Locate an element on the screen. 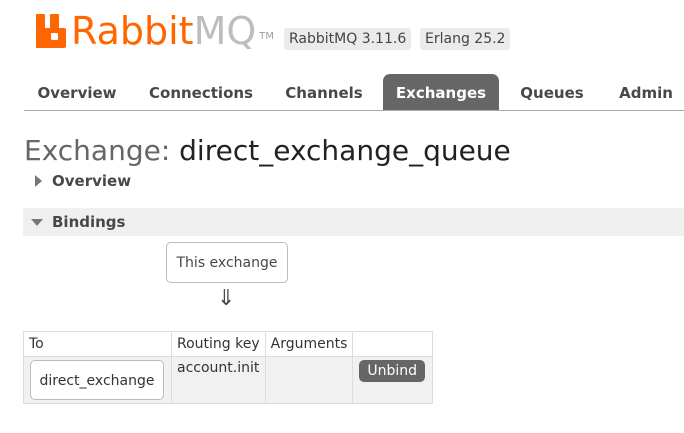 This screenshot has height=433, width=684. rabbitmq-logo: RabbitMQ TM is located at coordinates (155, 30).